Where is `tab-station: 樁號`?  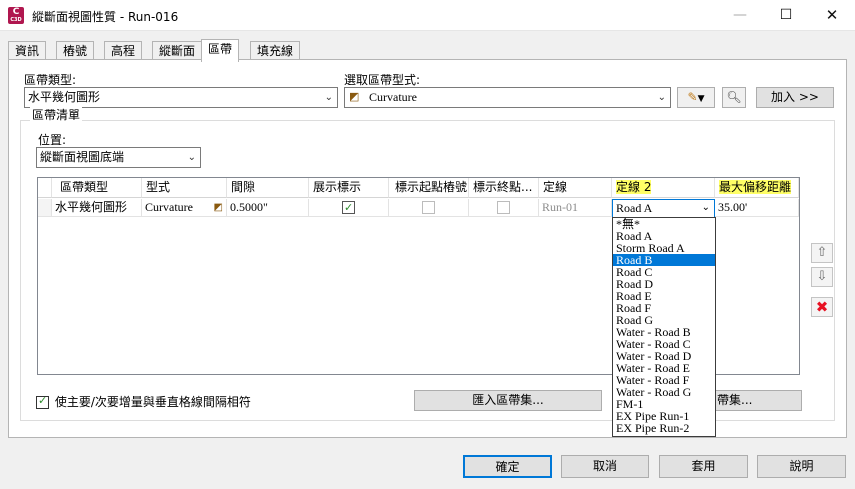 tab-station: 樁號 is located at coordinates (75, 51).